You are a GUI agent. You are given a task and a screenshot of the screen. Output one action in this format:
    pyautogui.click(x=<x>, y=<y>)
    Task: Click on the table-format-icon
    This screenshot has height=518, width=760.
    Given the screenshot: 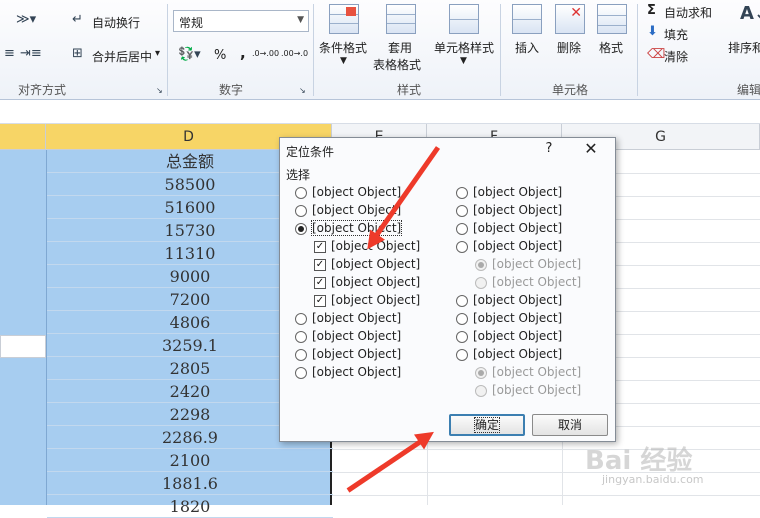 What is the action you would take?
    pyautogui.click(x=401, y=19)
    